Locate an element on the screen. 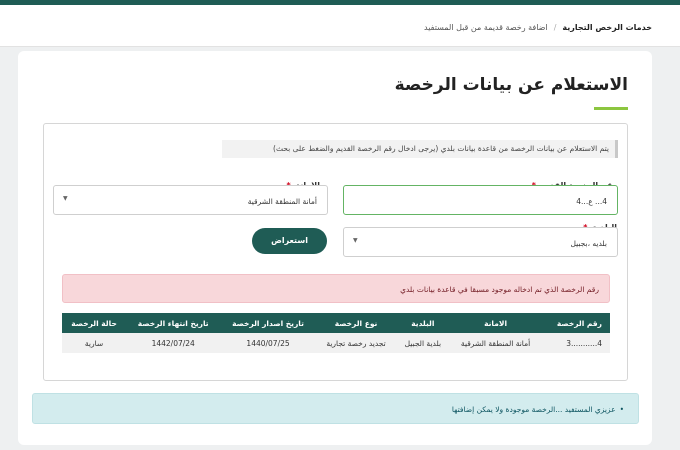 This screenshot has height=450, width=680. table-header-cell: الامانة is located at coordinates (495, 323).